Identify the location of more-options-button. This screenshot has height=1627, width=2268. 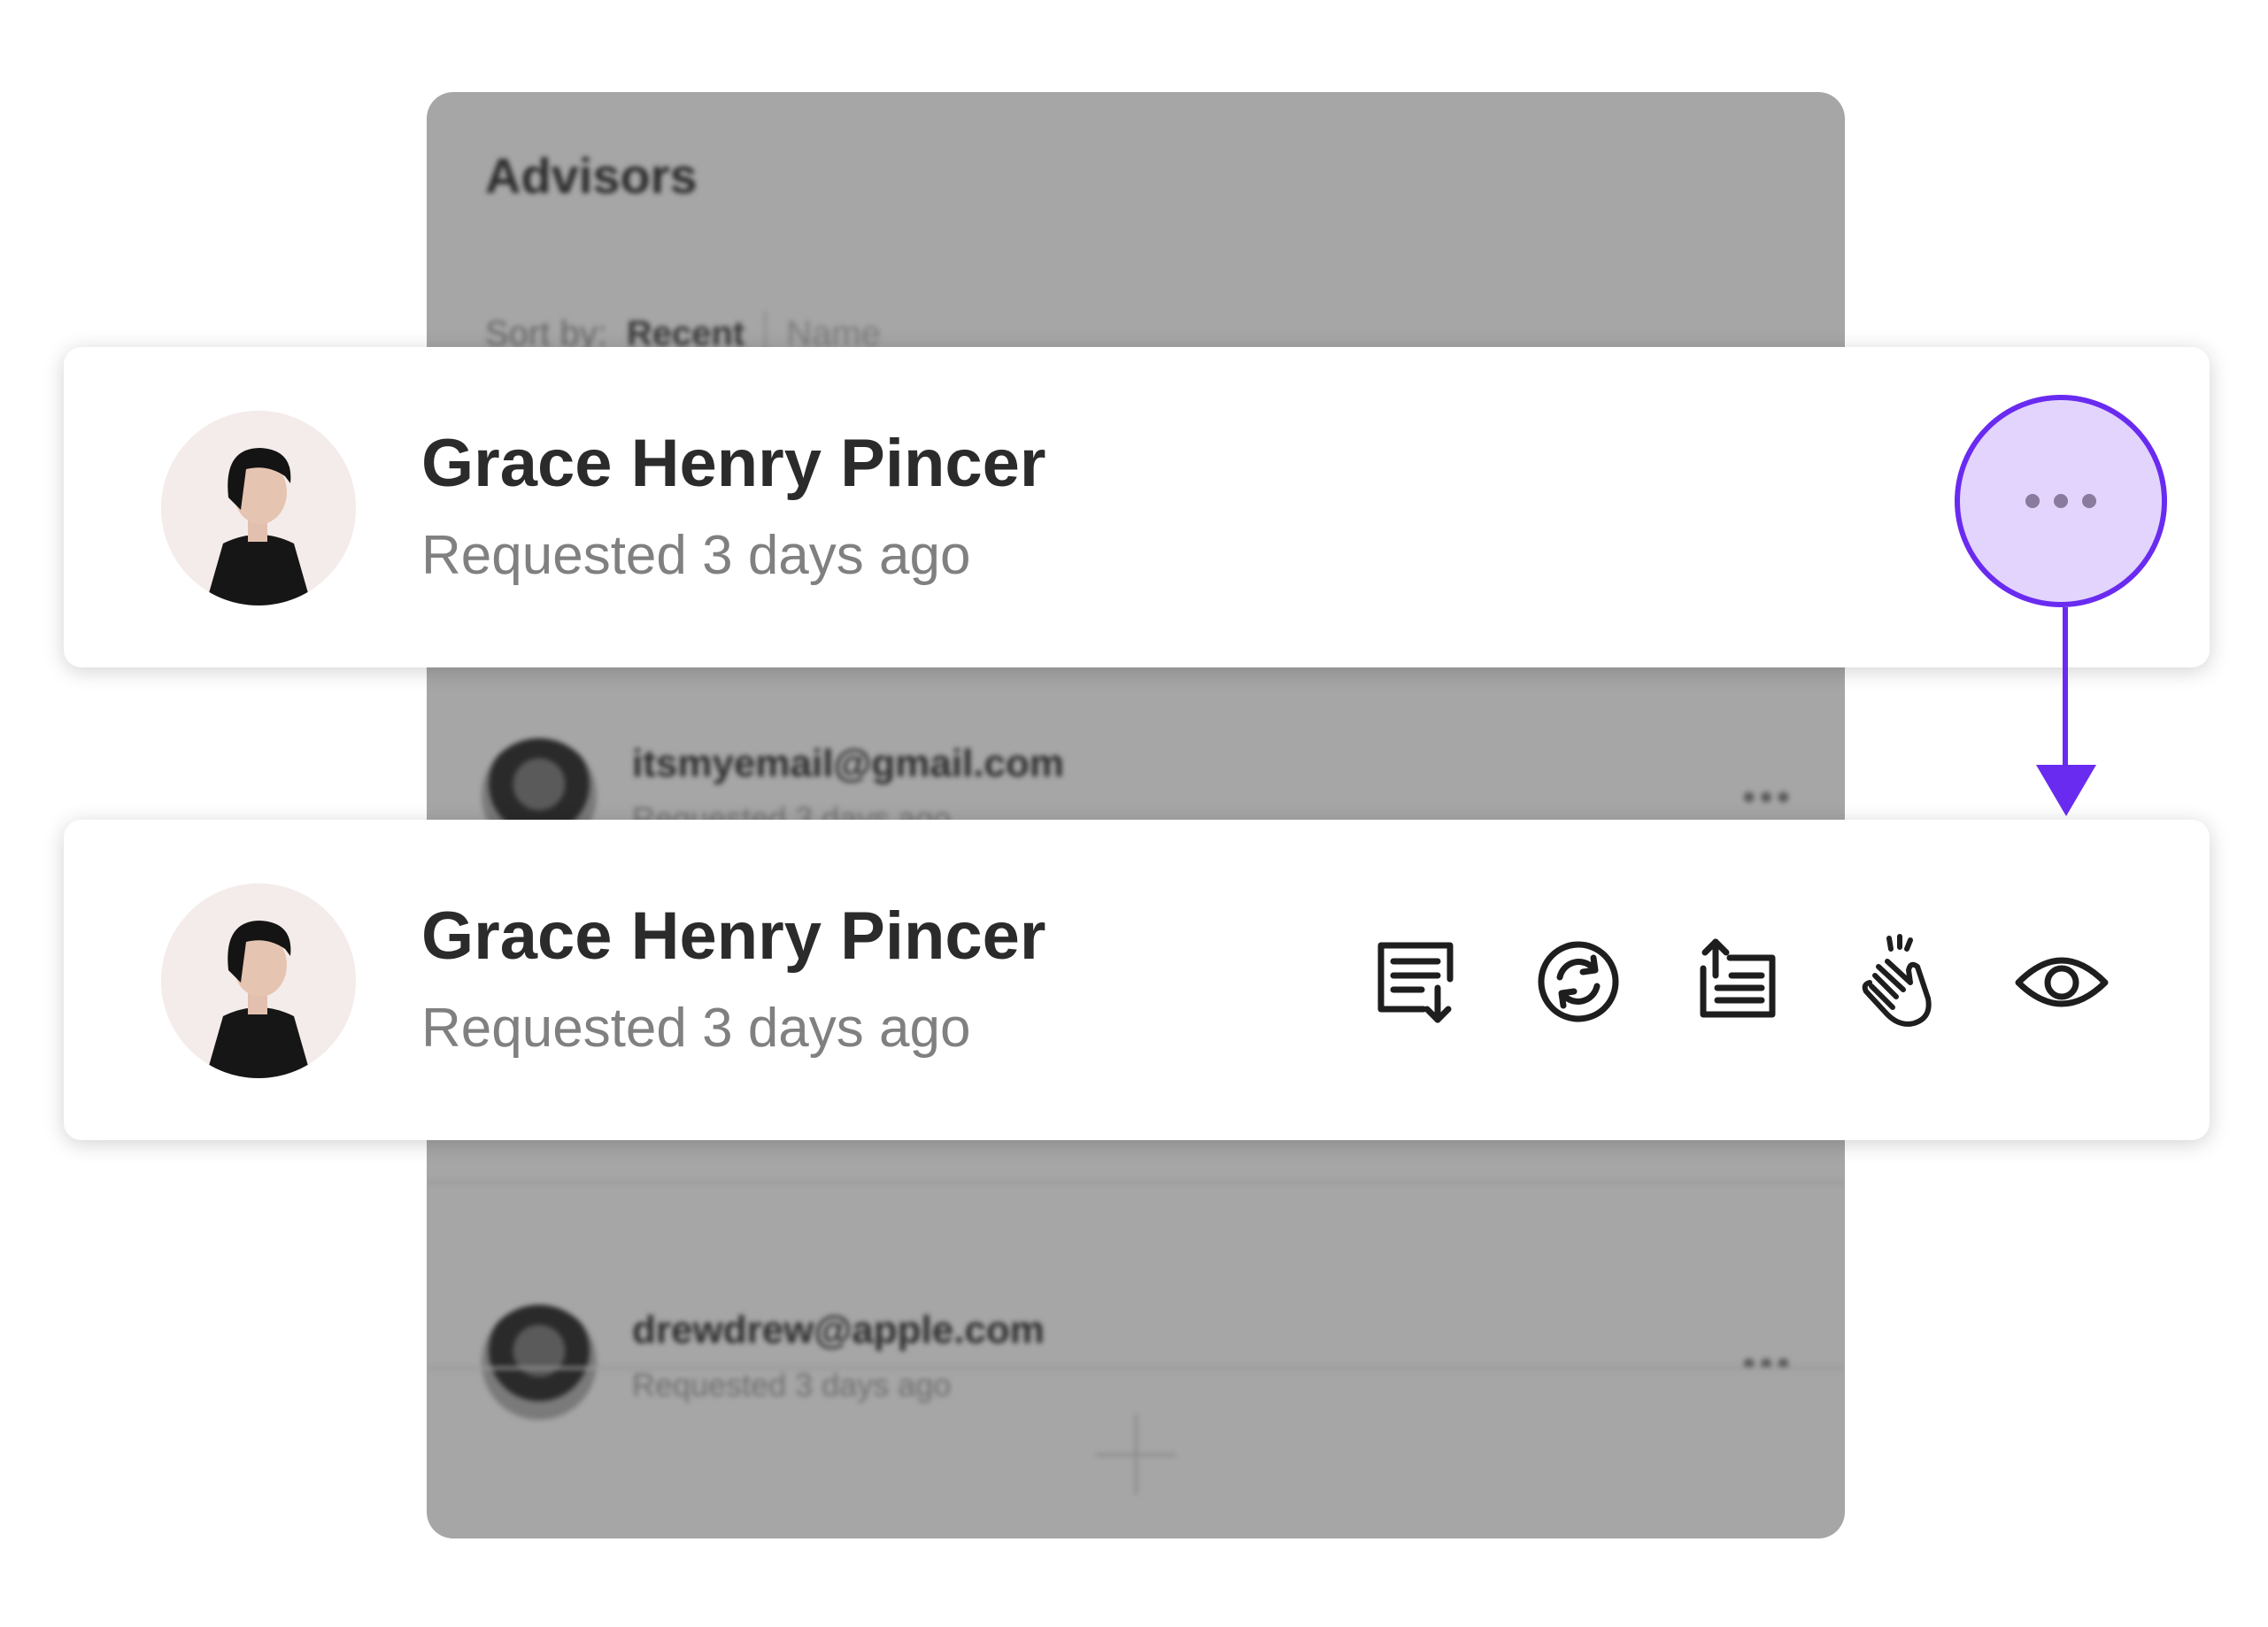
(2061, 501).